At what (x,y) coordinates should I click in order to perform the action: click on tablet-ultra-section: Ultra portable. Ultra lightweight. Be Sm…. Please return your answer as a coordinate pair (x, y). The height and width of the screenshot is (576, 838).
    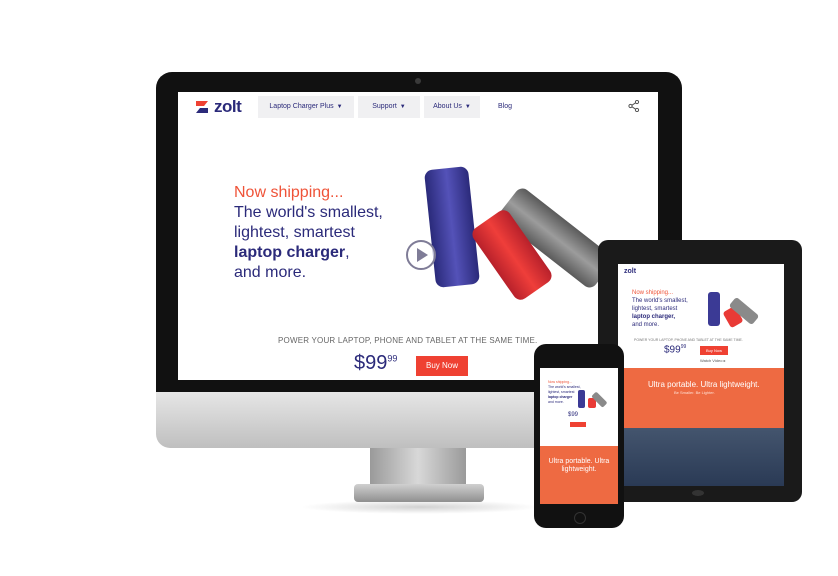
    Looking at the image, I should click on (701, 398).